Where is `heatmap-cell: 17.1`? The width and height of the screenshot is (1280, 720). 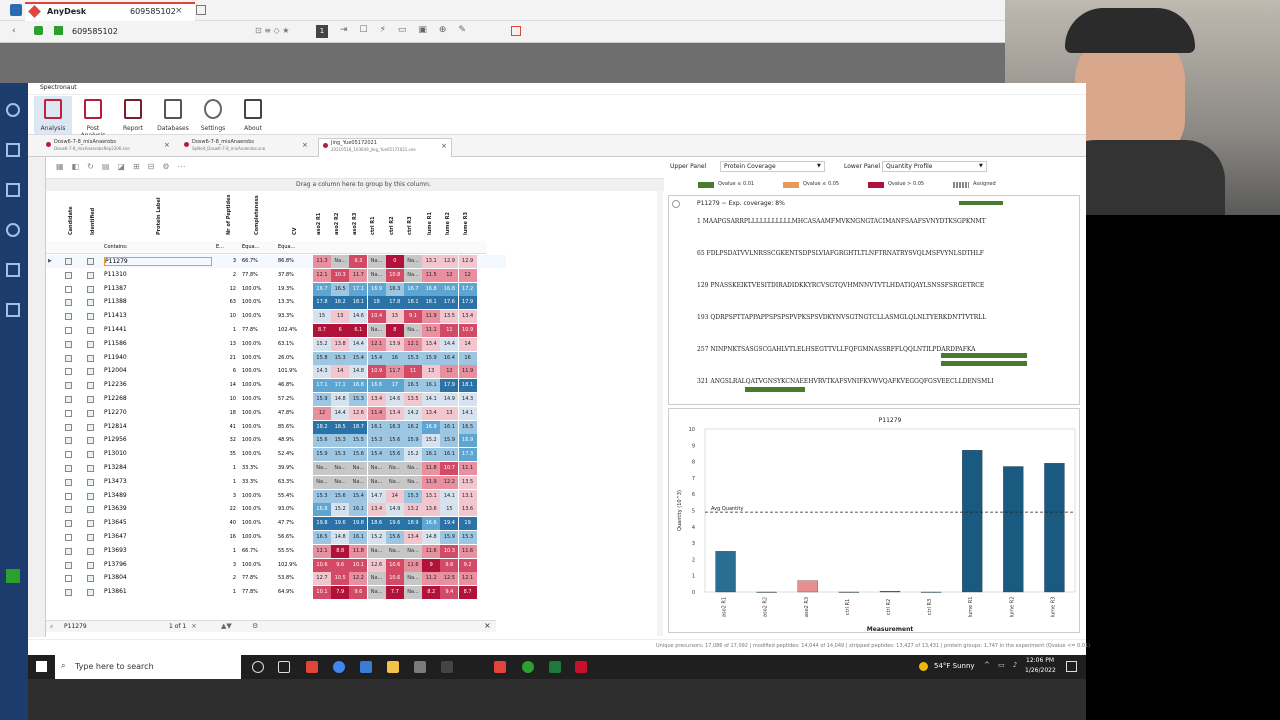 heatmap-cell: 17.1 is located at coordinates (358, 289).